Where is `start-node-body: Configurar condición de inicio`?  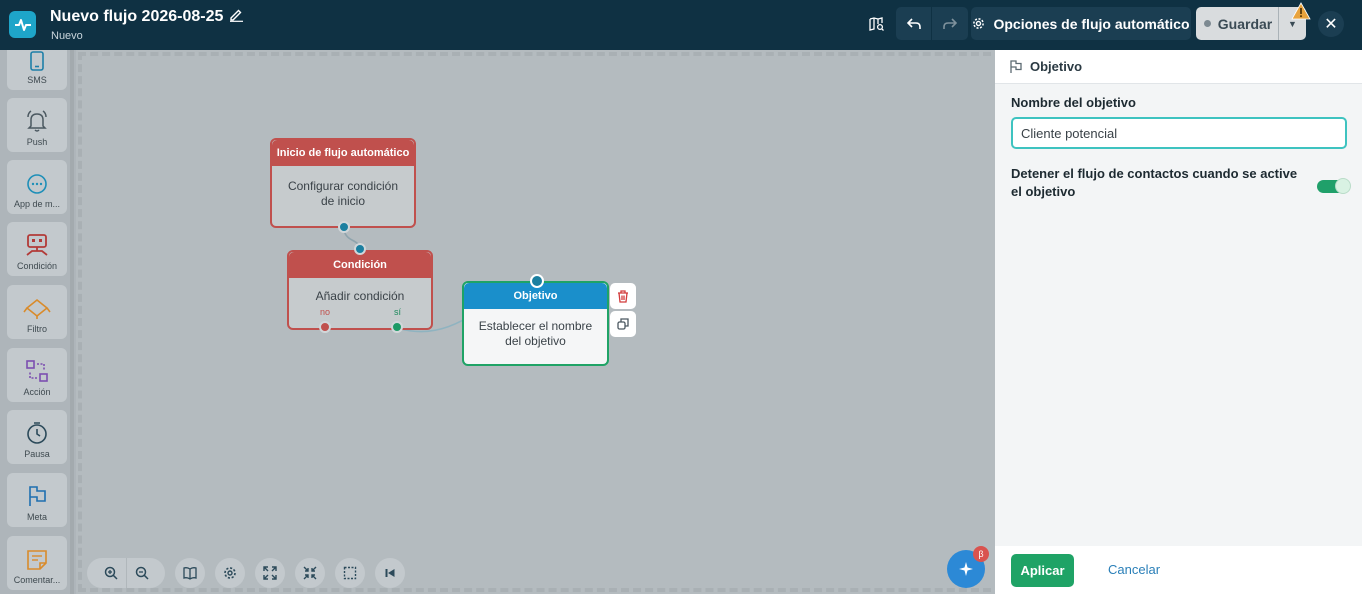 start-node-body: Configurar condición de inicio is located at coordinates (343, 193).